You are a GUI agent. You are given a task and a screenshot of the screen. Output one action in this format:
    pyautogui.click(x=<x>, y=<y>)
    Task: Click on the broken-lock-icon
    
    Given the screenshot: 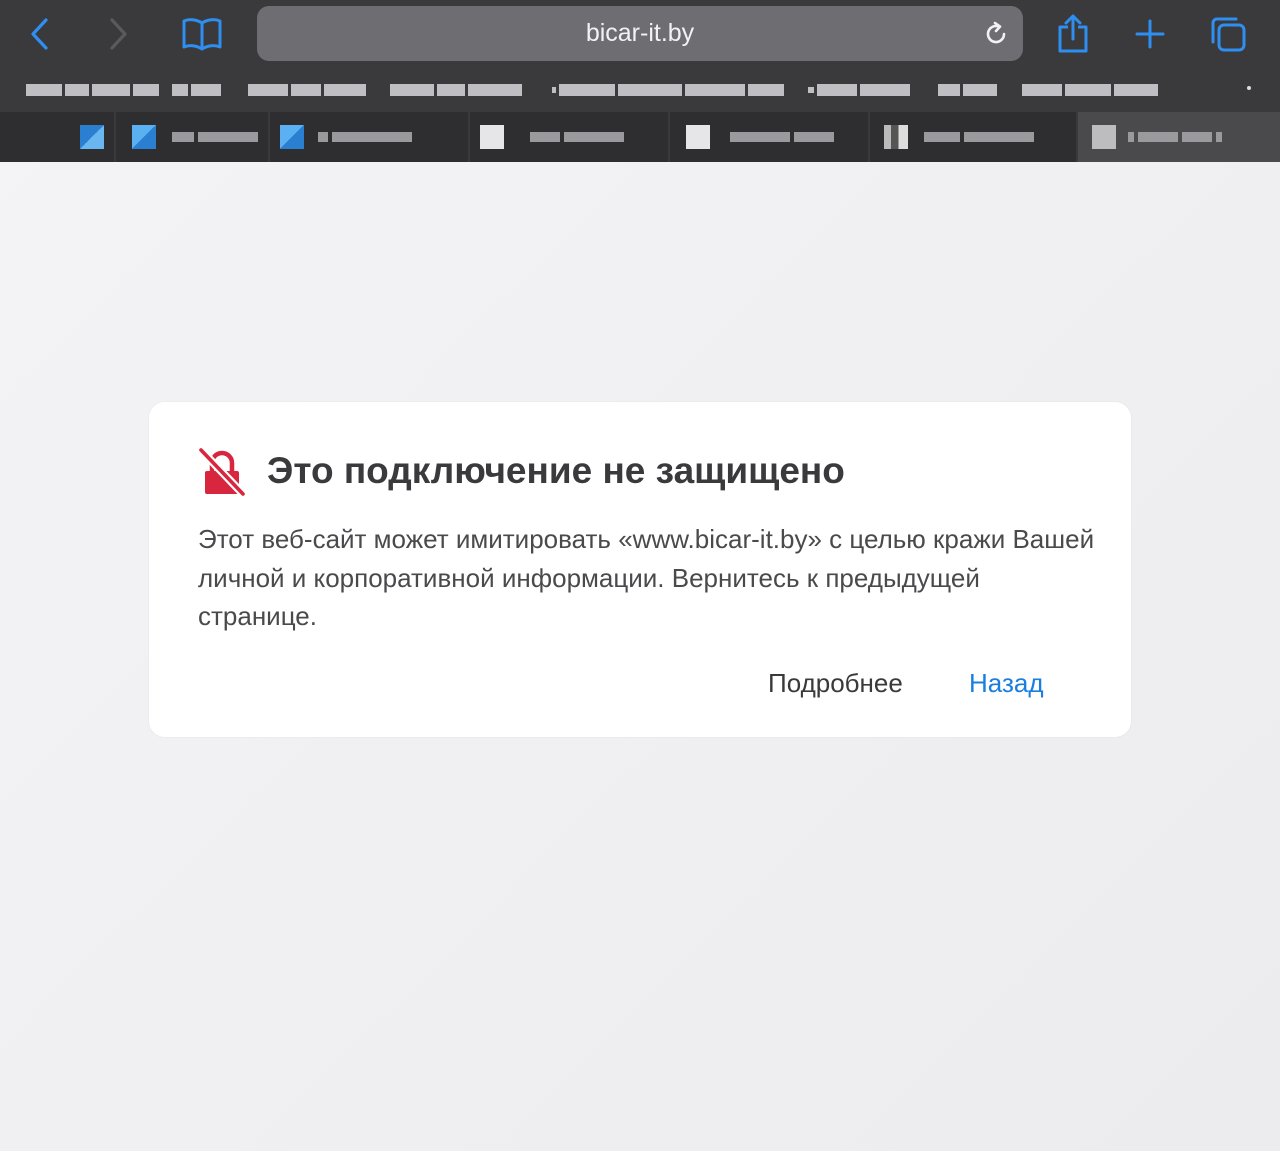 What is the action you would take?
    pyautogui.click(x=222, y=473)
    